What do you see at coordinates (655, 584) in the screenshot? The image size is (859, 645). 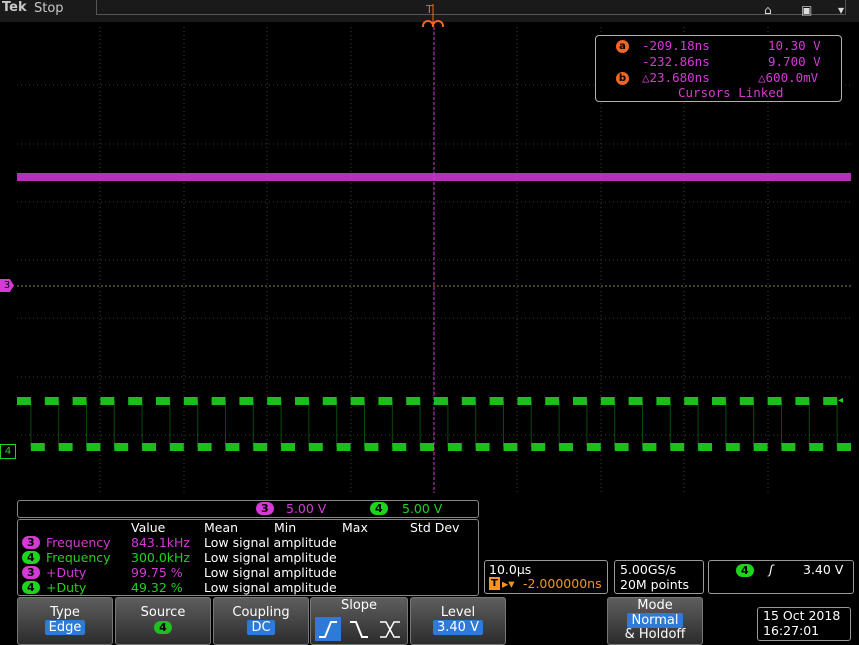 I see `record-length: 20M points` at bounding box center [655, 584].